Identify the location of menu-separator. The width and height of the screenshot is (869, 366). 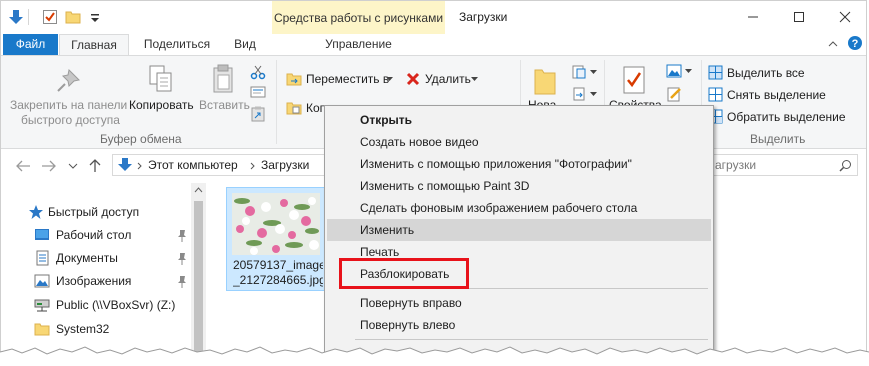
(531, 339).